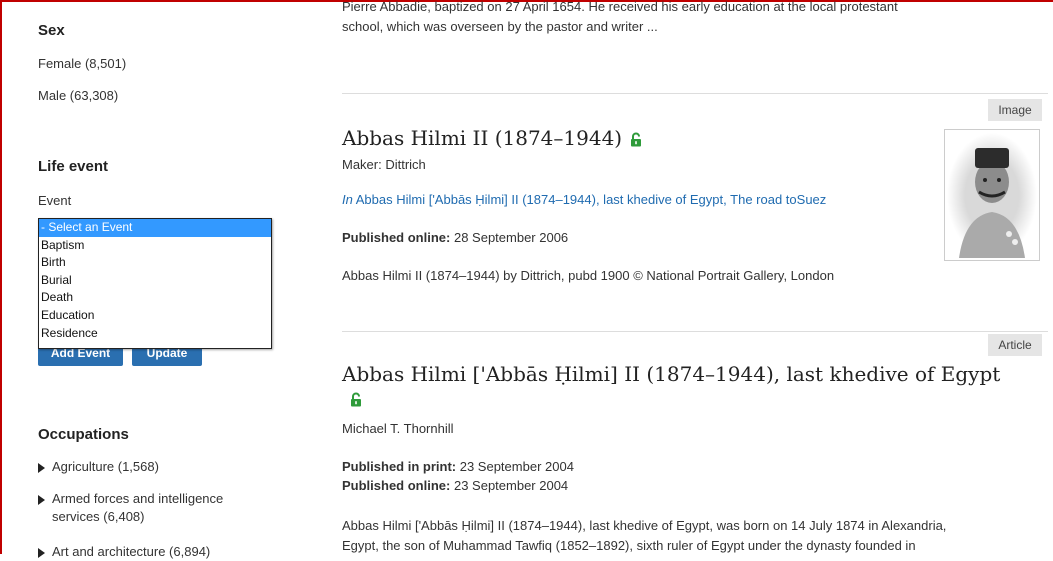 The width and height of the screenshot is (1053, 561). I want to click on event-option-death: Death, so click(155, 298).